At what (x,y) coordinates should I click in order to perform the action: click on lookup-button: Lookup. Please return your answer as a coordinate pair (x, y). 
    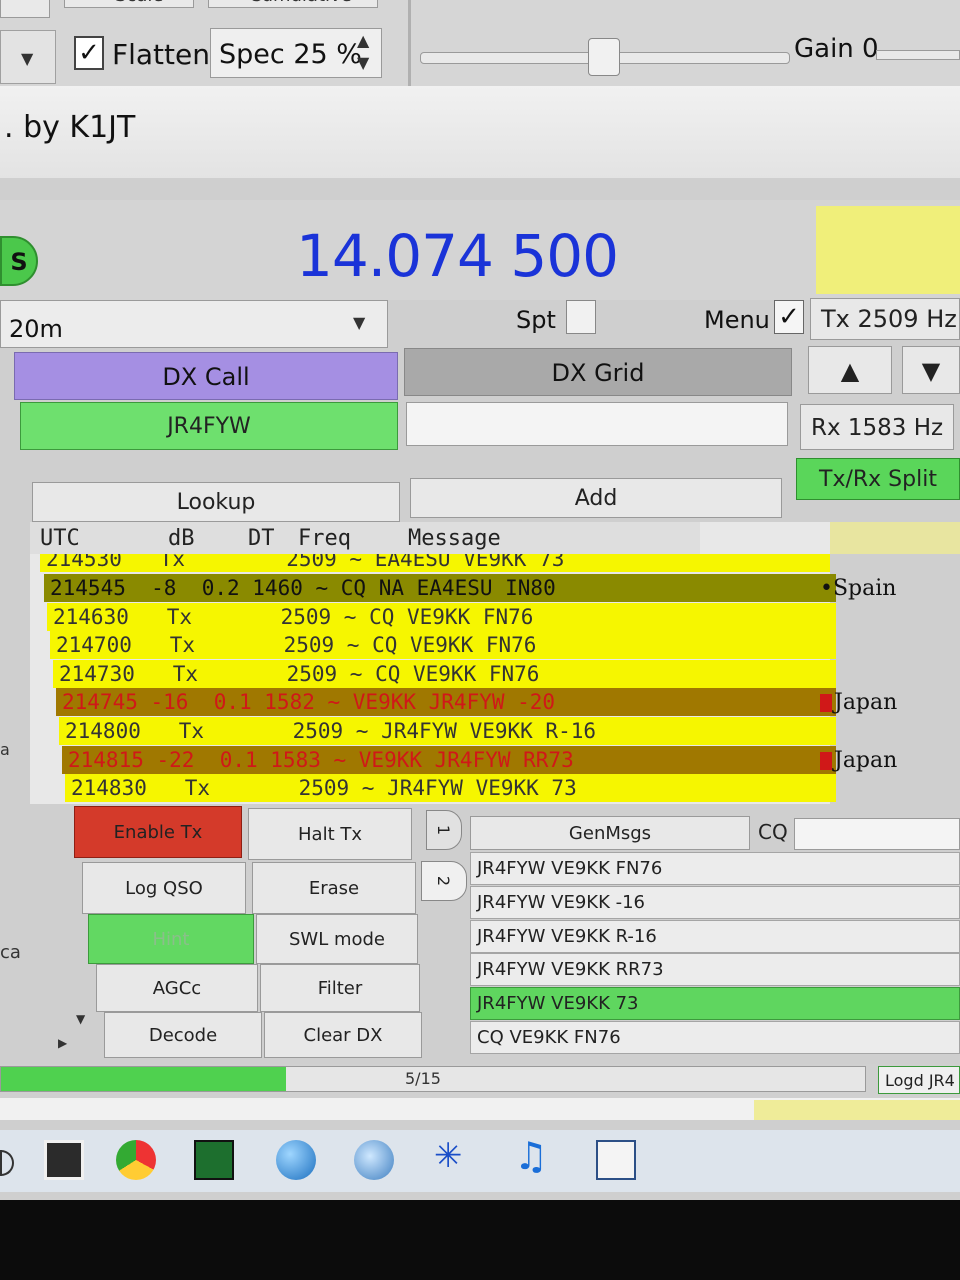
    Looking at the image, I should click on (216, 502).